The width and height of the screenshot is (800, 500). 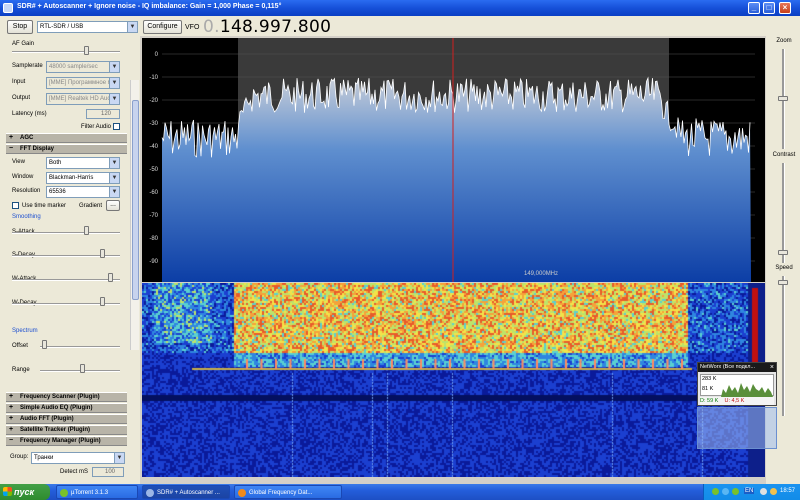 I want to click on language-indicator: EN, so click(x=749, y=491).